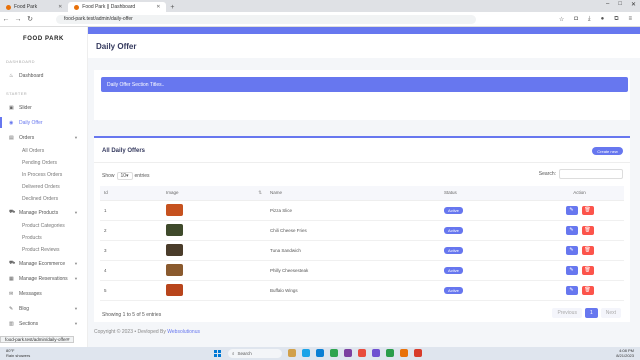 This screenshot has height=360, width=640. Describe the element at coordinates (43, 163) in the screenshot. I see `sidebar-subitem-pending-orders: Pending Orders` at that location.